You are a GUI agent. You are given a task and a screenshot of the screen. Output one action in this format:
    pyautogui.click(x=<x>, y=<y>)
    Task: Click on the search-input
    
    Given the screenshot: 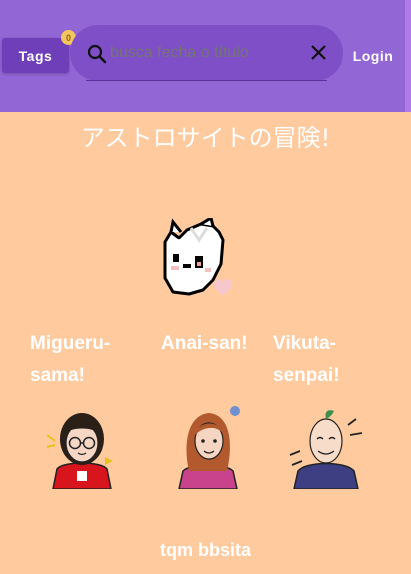 What is the action you would take?
    pyautogui.click(x=205, y=53)
    